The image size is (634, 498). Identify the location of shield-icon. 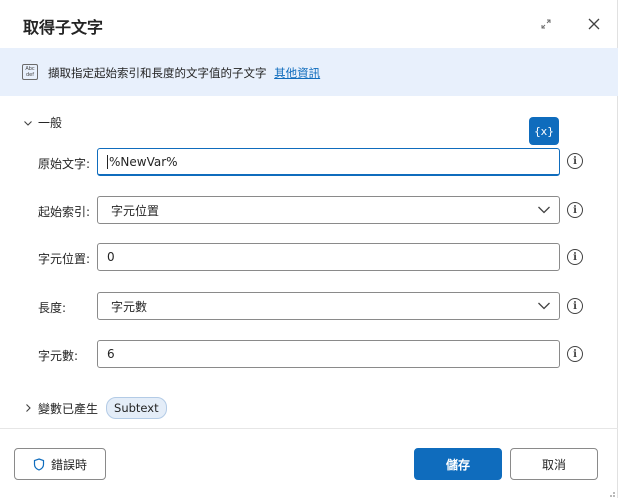
(39, 464).